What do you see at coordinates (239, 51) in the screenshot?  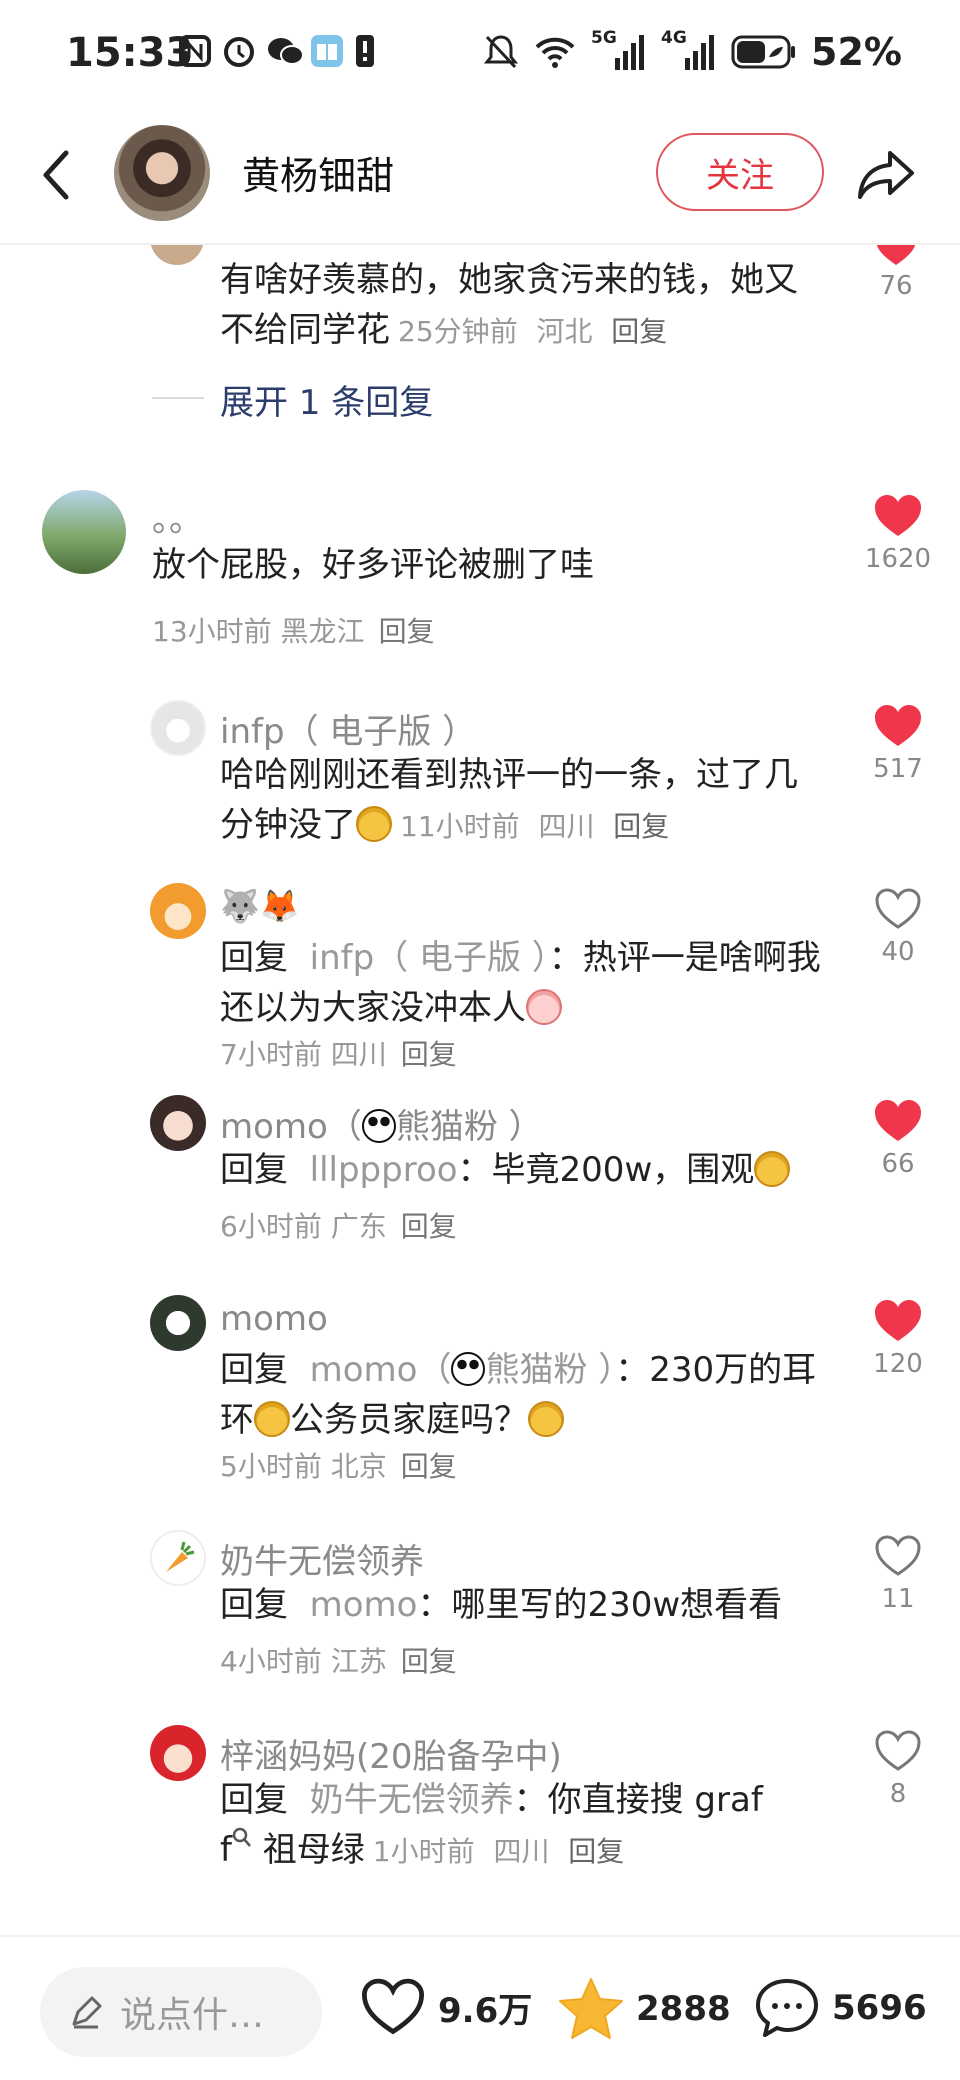 I see `alarm-icon` at bounding box center [239, 51].